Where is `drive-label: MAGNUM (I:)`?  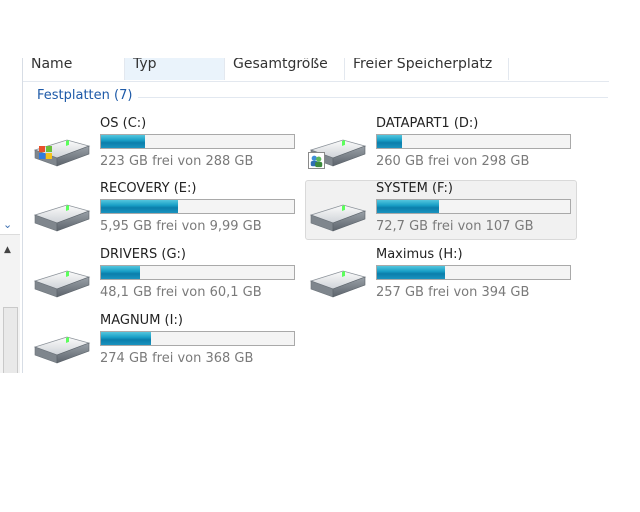
drive-label: MAGNUM (I:) is located at coordinates (141, 320).